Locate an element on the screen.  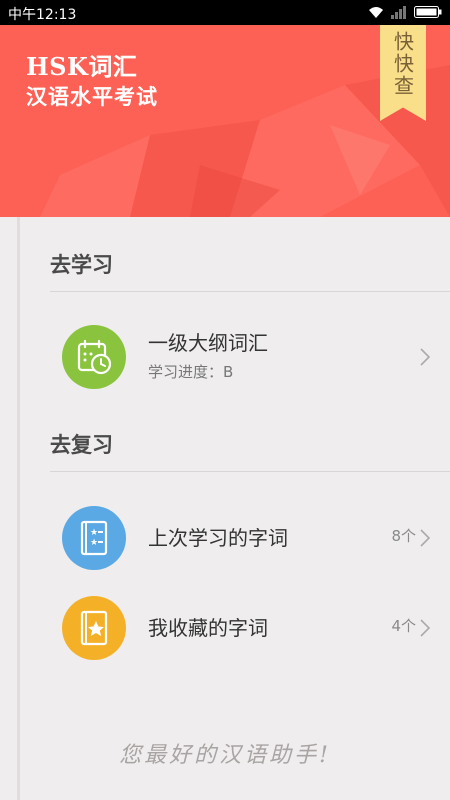
quick-search-label: 快快查 is located at coordinates (402, 64).